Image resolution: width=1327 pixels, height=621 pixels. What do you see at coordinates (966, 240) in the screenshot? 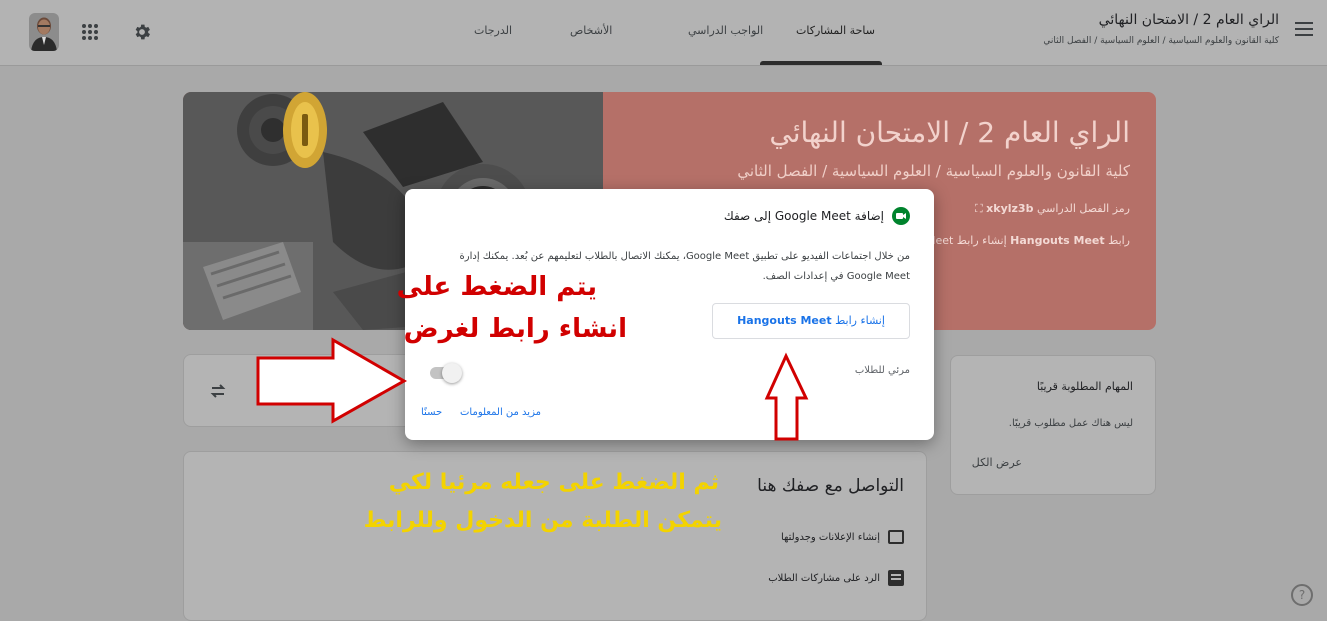
I see `meet-link-action: إنشاء رابط Meet` at bounding box center [966, 240].